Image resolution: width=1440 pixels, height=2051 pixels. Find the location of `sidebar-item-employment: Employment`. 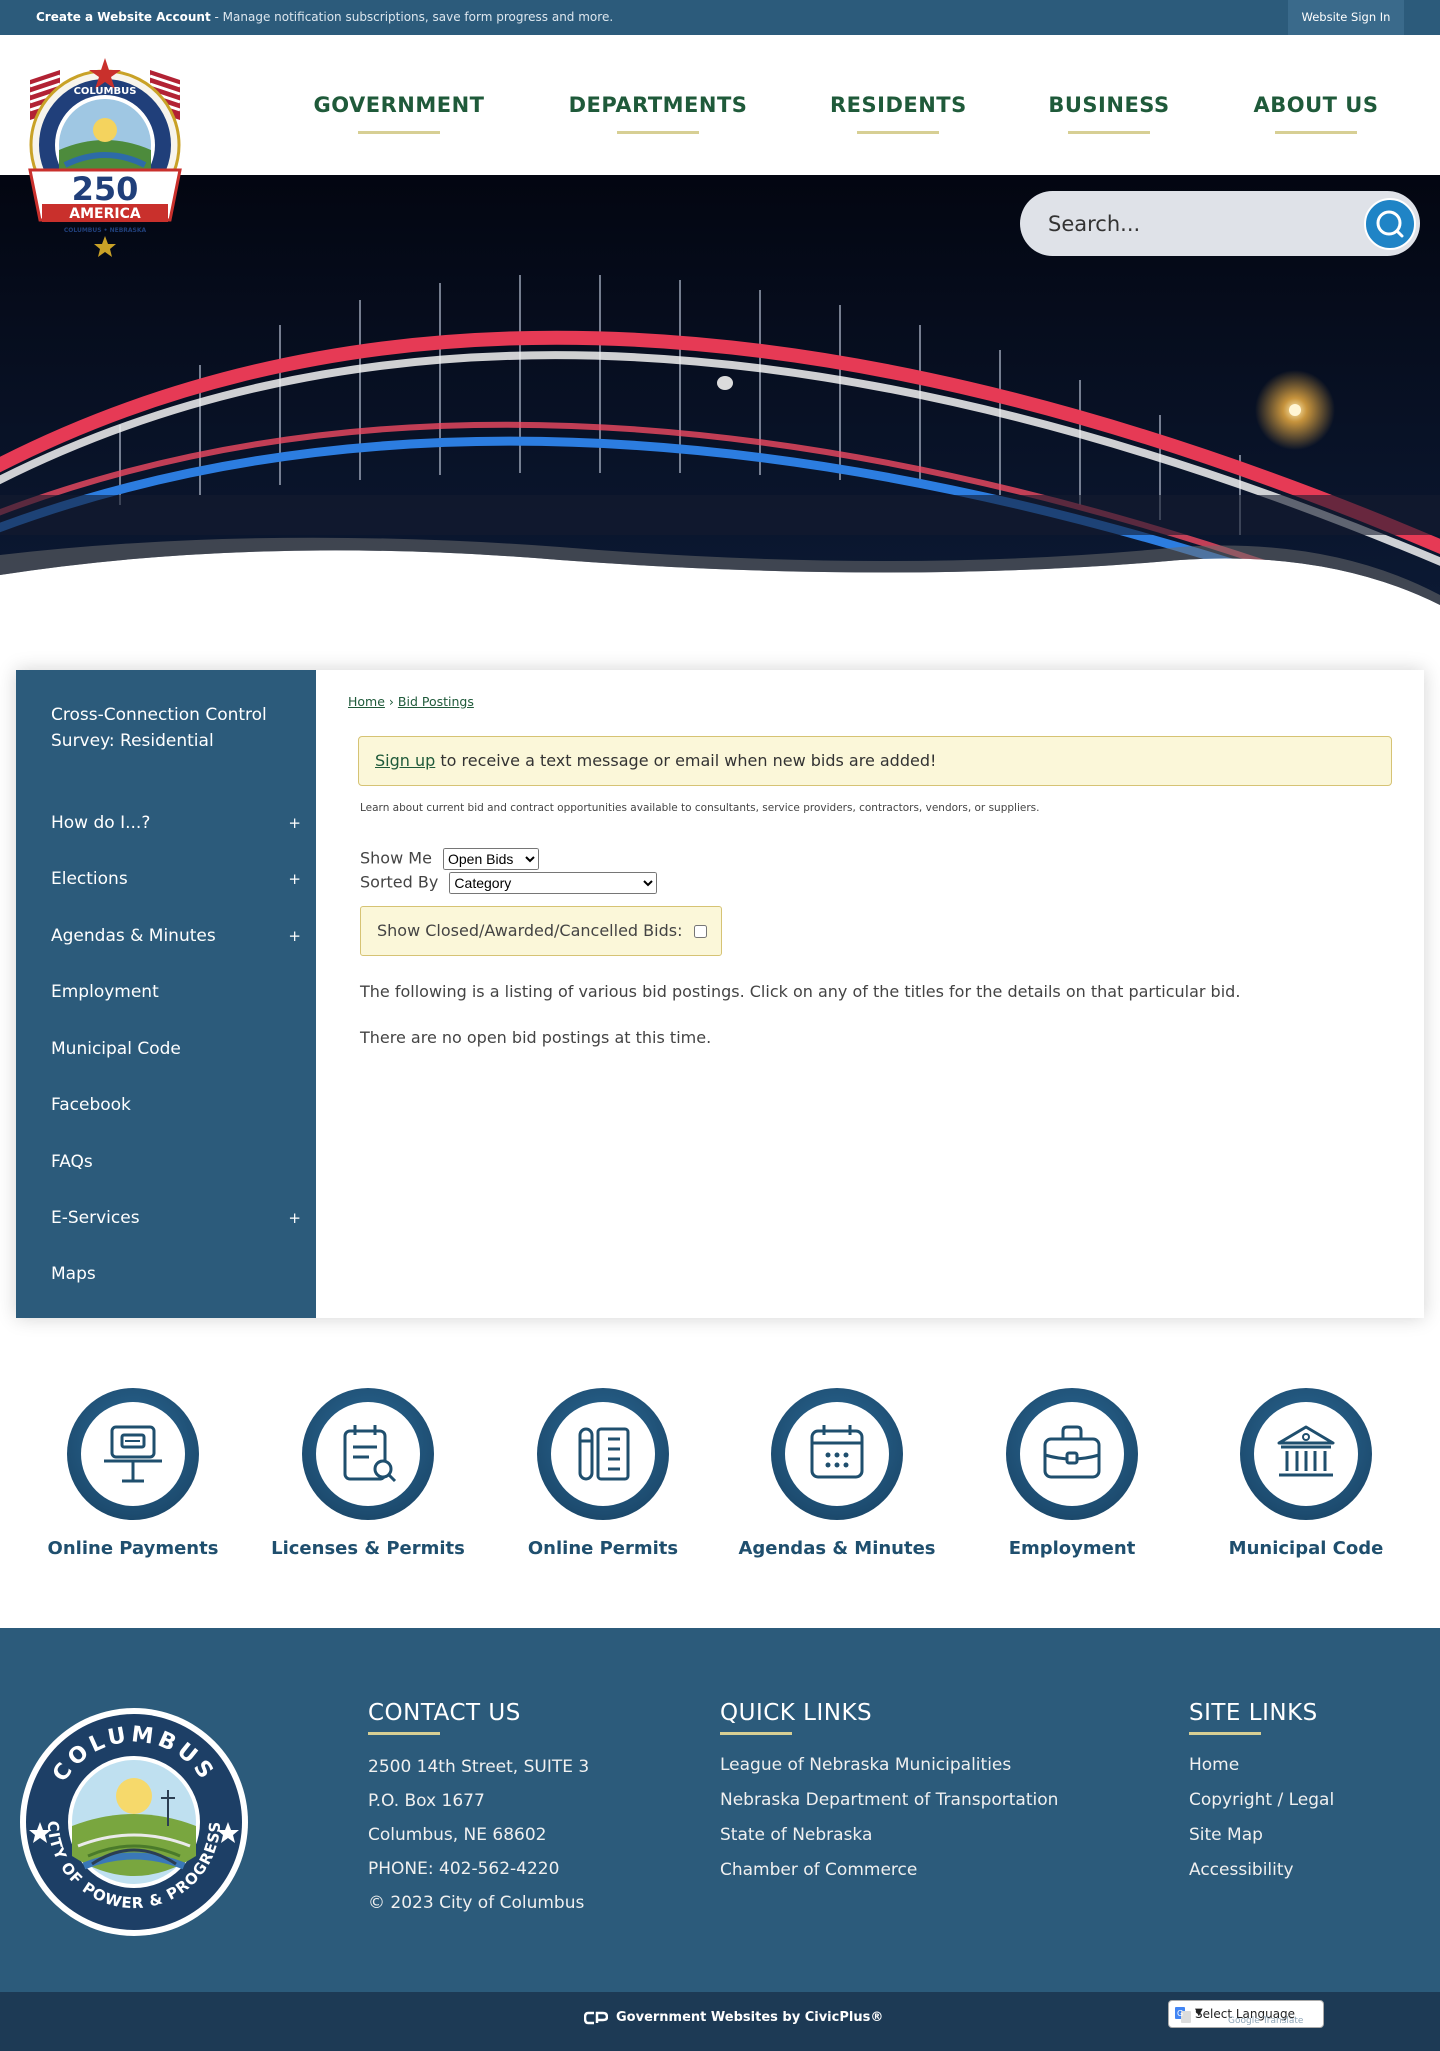

sidebar-item-employment: Employment is located at coordinates (176, 992).